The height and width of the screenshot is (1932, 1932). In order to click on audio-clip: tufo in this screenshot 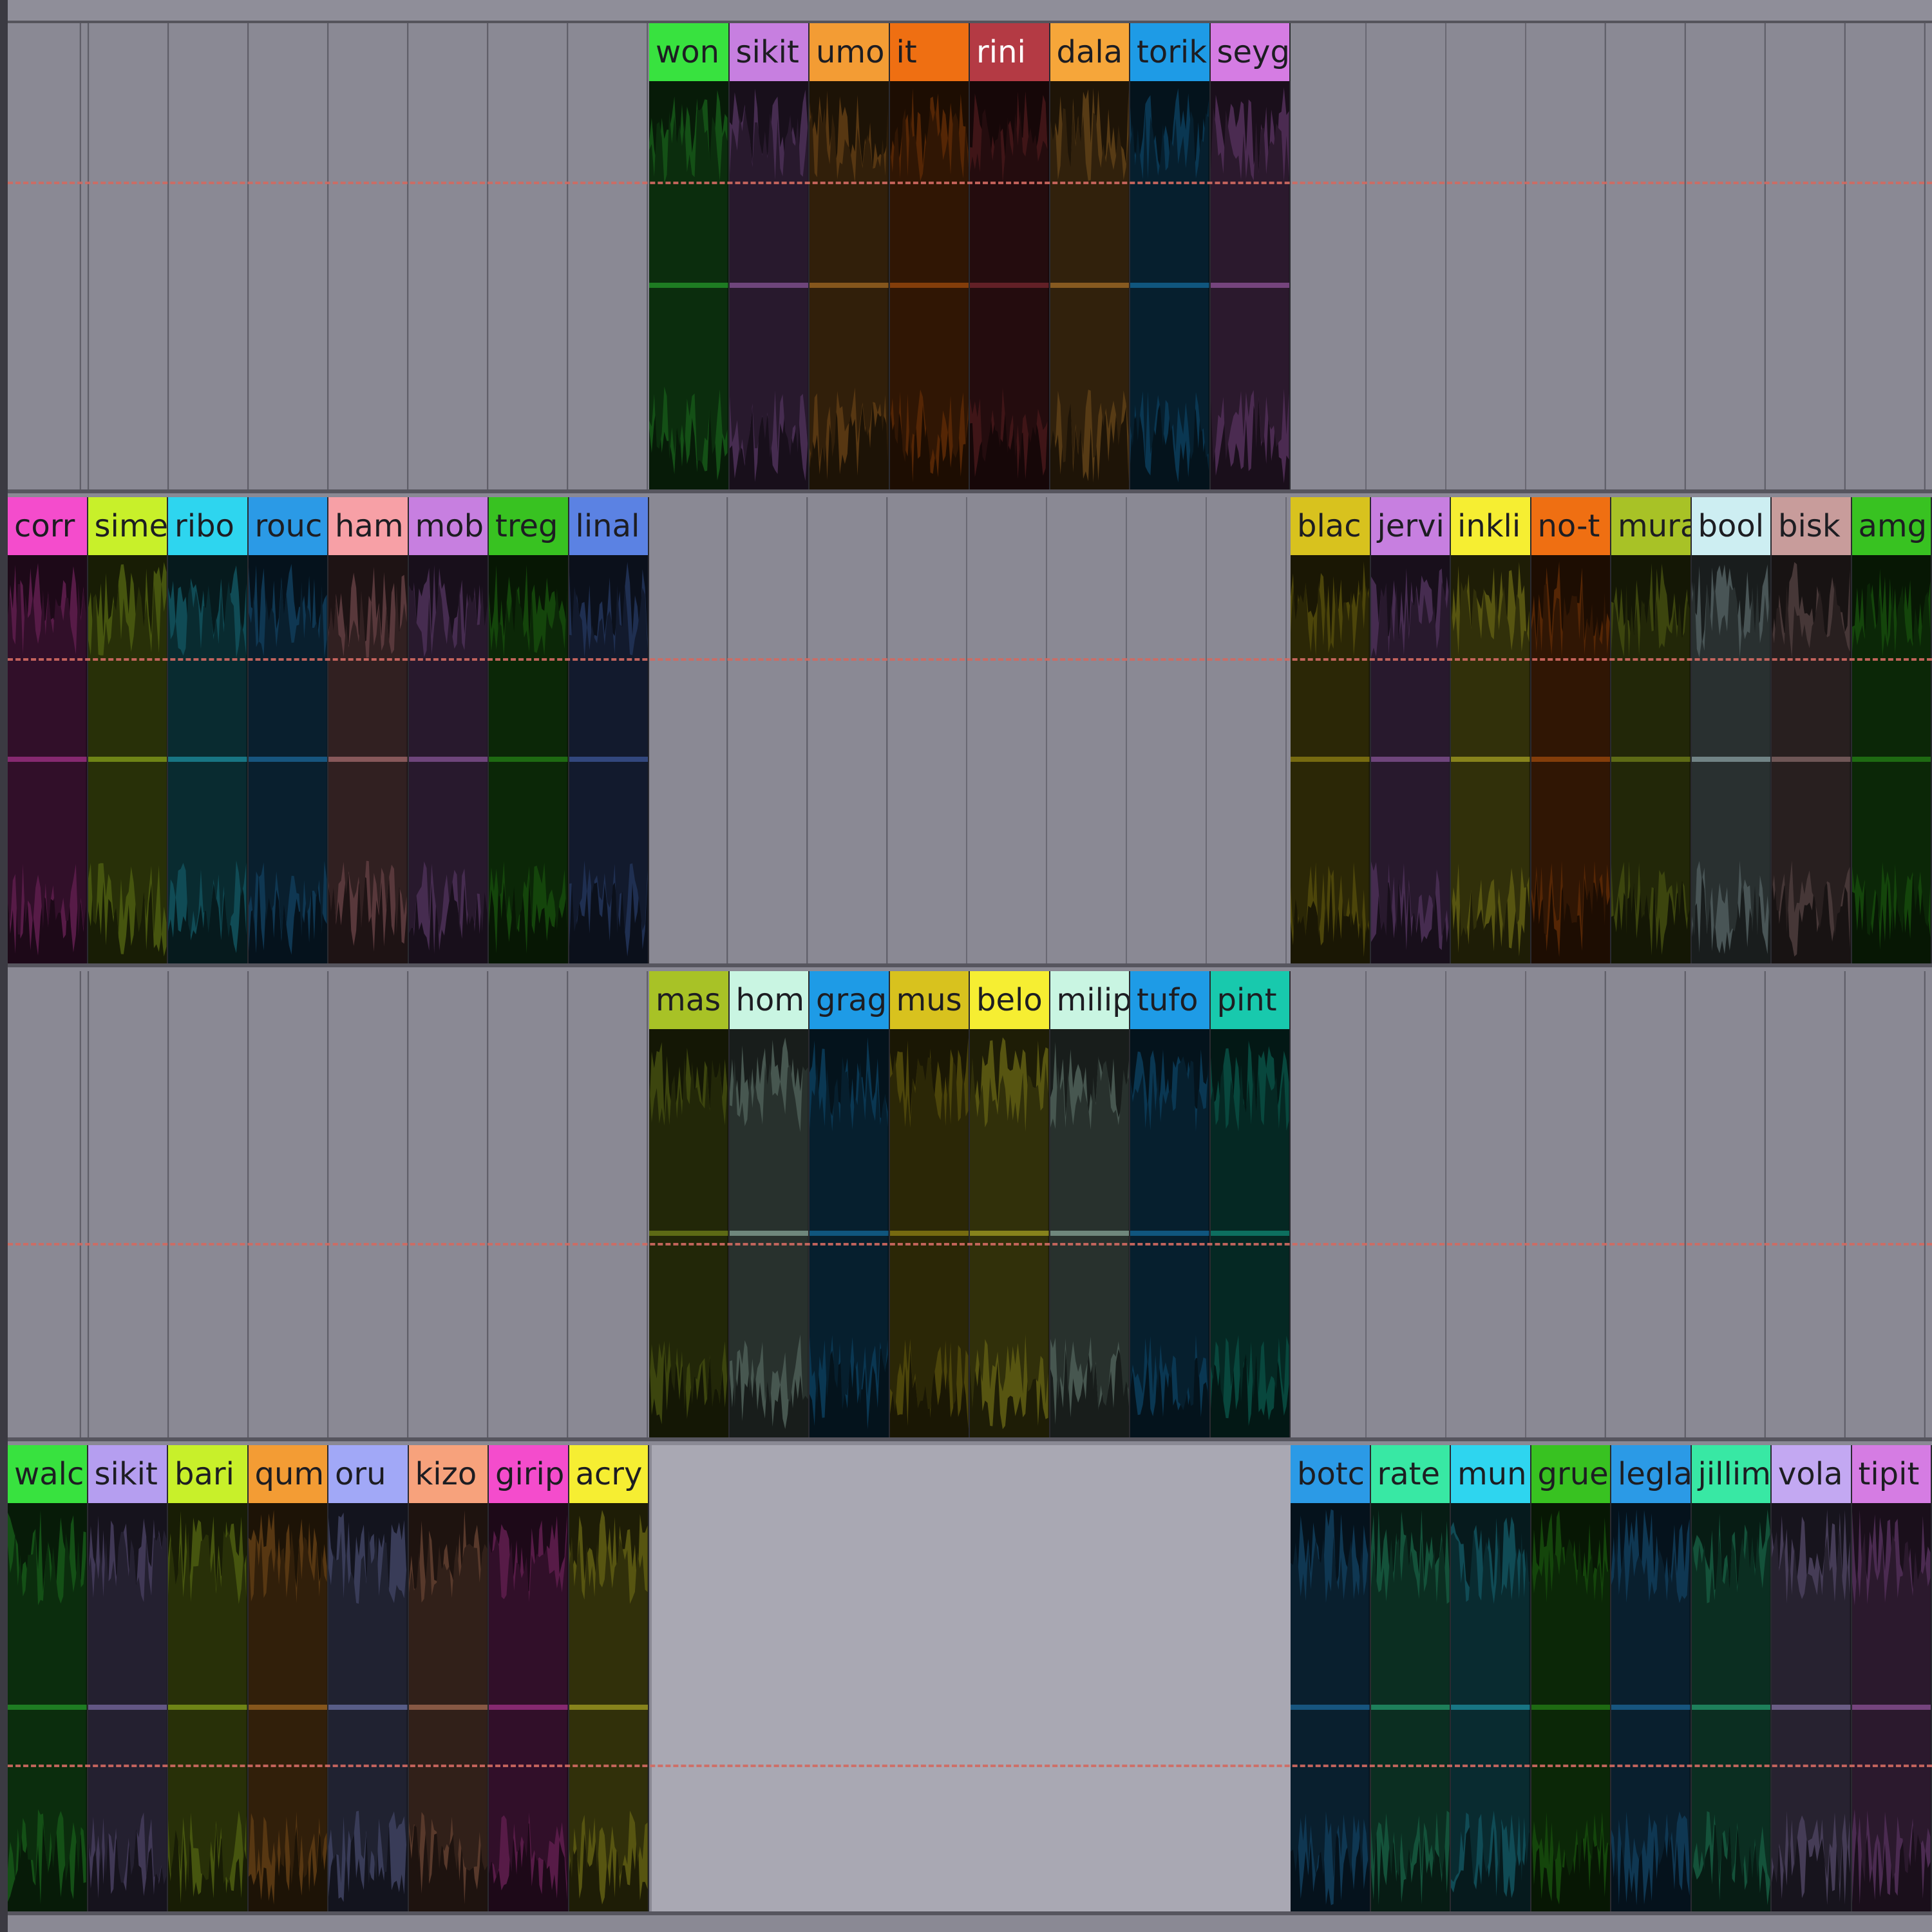, I will do `click(1170, 1204)`.